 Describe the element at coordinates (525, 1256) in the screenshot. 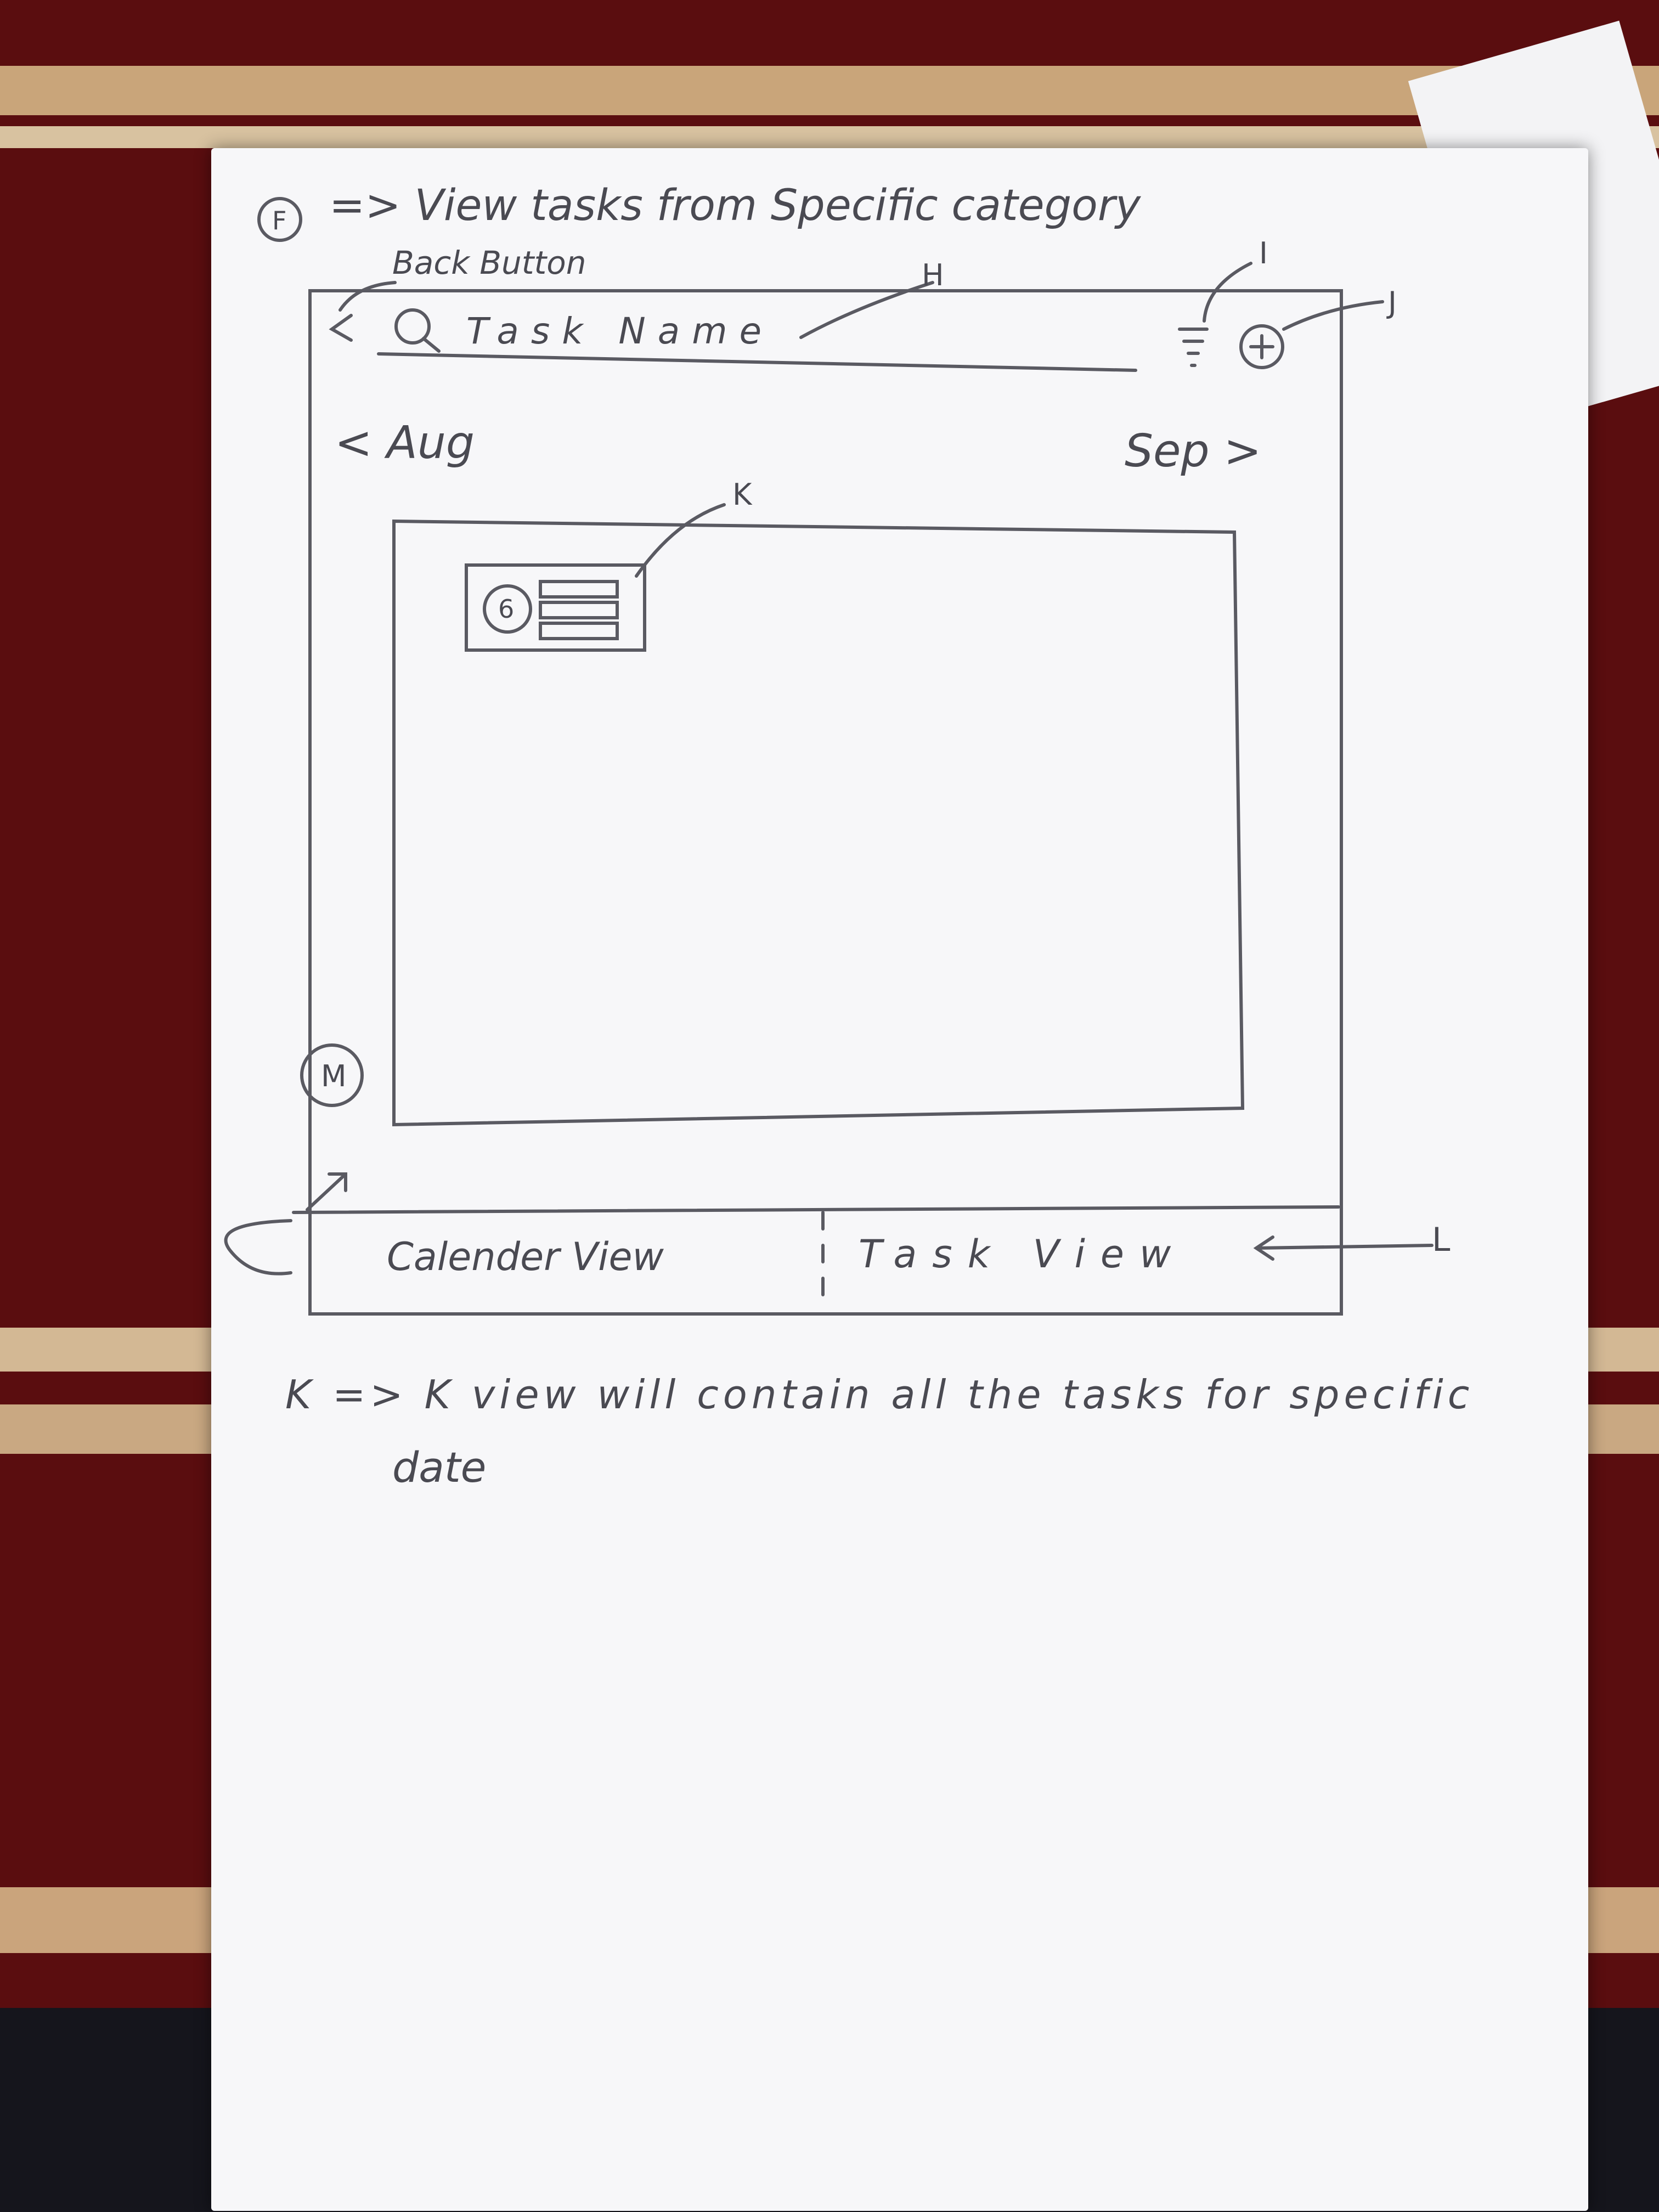

I see `tab-calender-view: Calender View` at that location.